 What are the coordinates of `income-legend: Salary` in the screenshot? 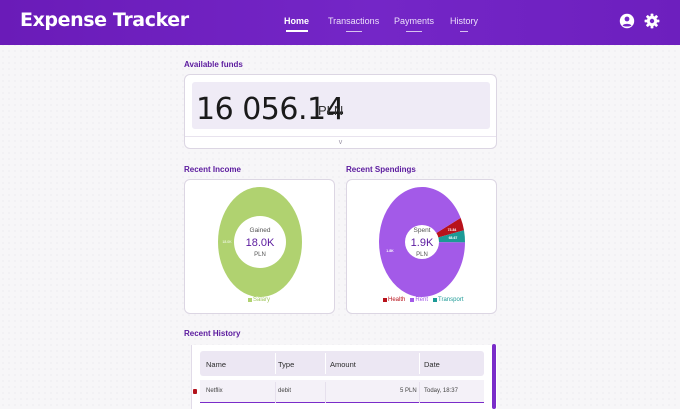 It's located at (259, 300).